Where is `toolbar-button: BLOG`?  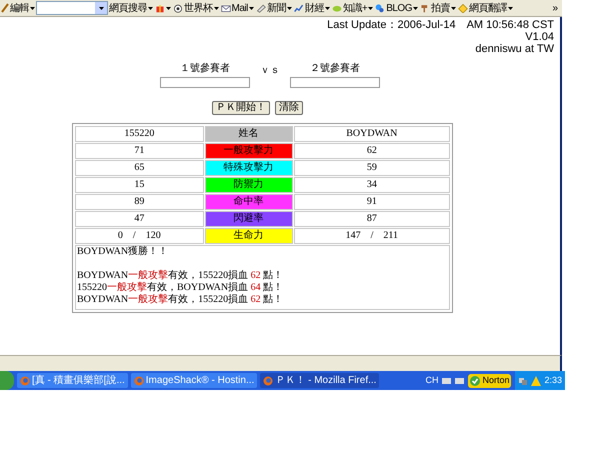
toolbar-button: BLOG is located at coordinates (396, 8).